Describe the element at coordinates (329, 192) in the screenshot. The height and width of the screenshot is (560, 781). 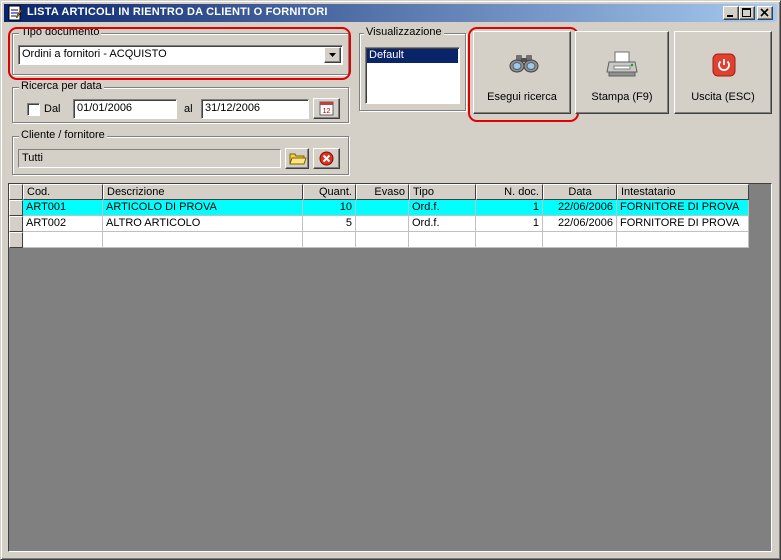
I see `column-header-quant: Quant.` at that location.